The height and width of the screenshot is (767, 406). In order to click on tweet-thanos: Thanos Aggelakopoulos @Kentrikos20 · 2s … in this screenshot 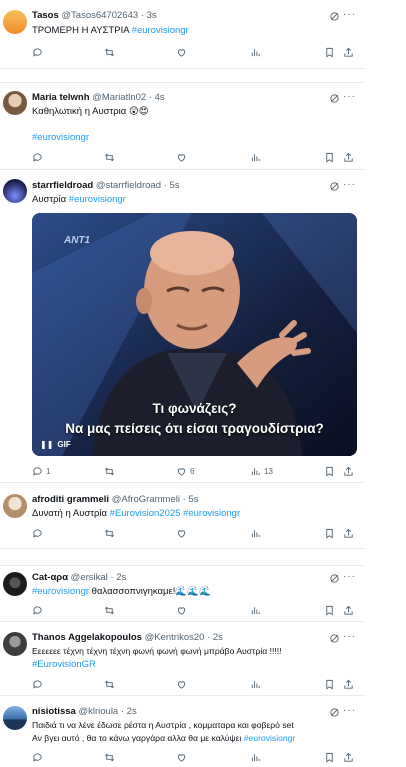, I will do `click(183, 660)`.